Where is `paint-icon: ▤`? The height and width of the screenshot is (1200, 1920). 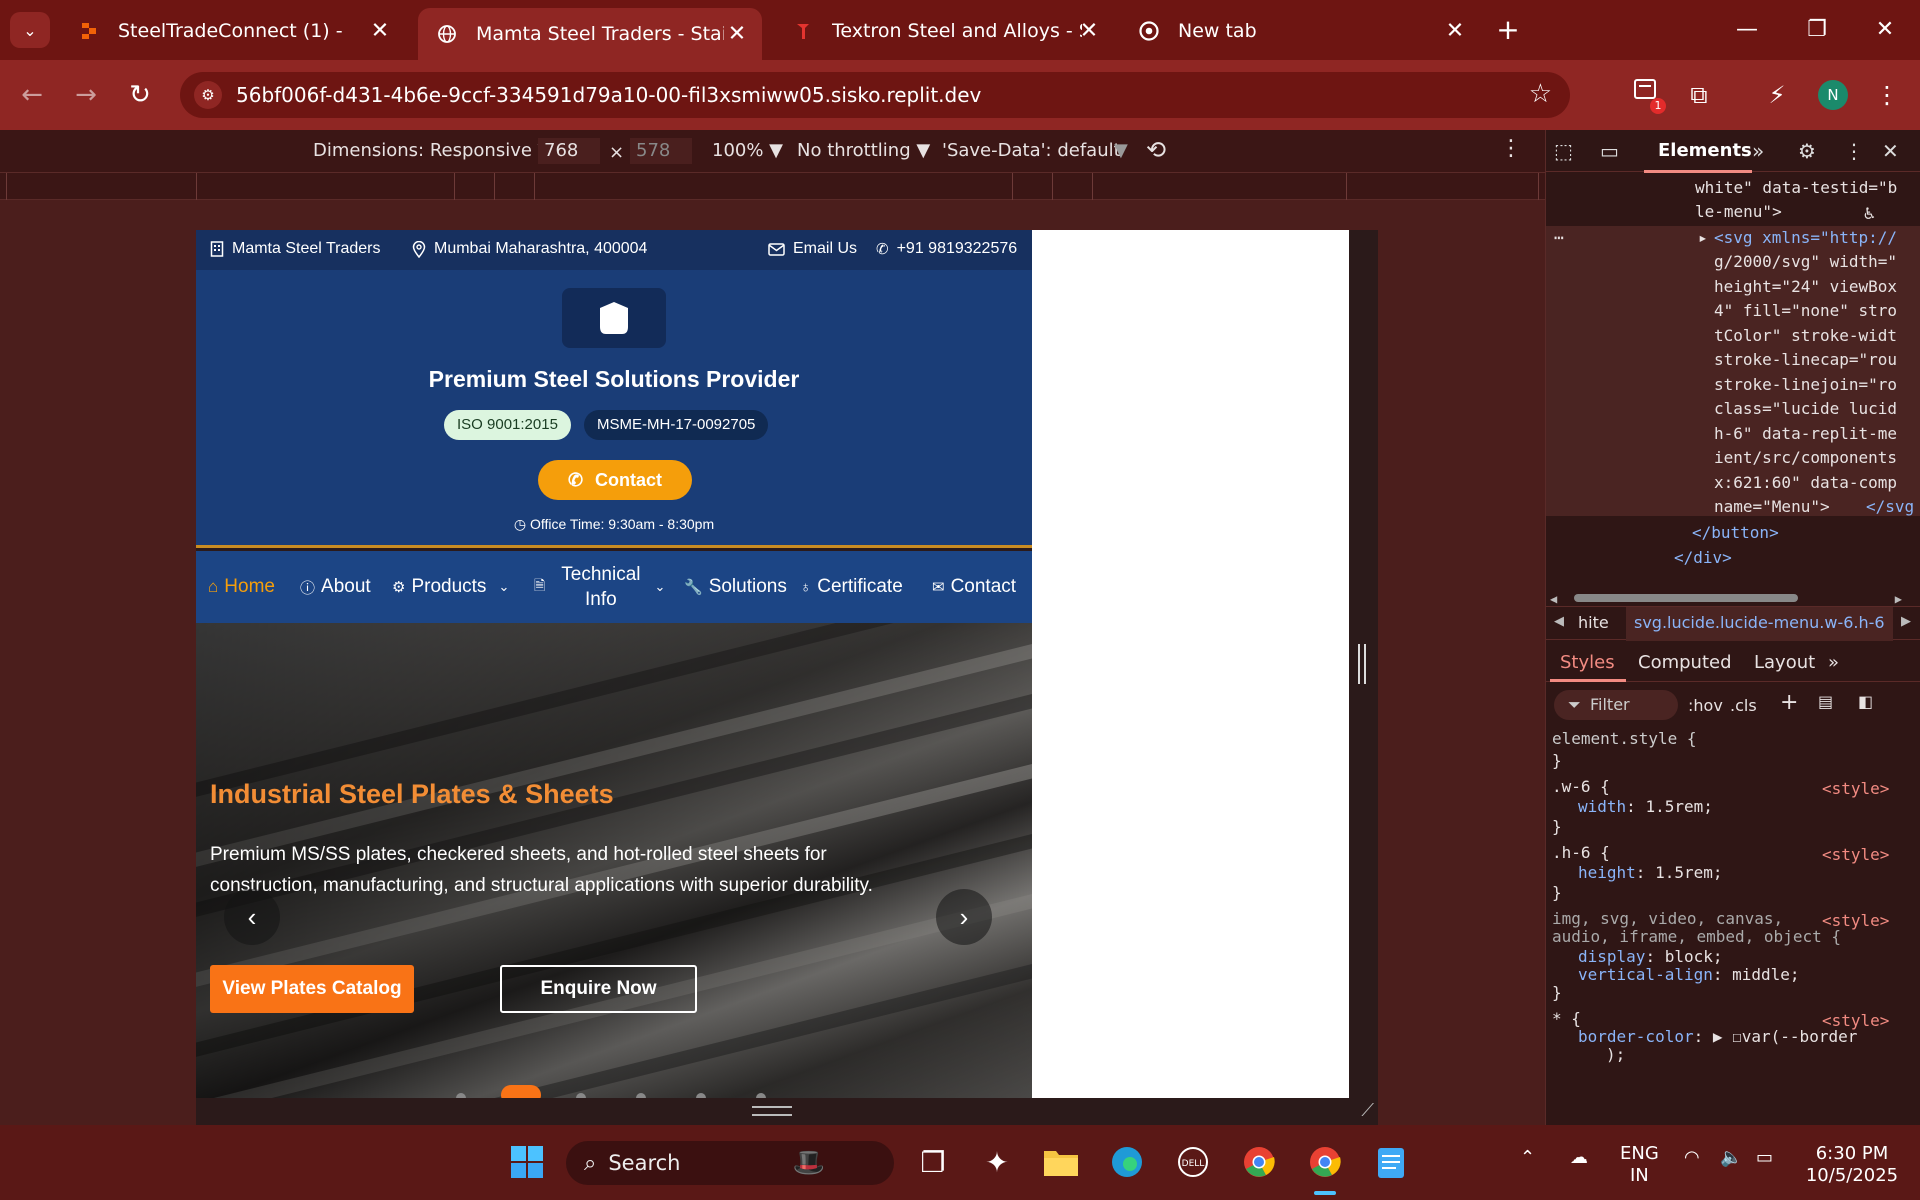
paint-icon: ▤ is located at coordinates (1825, 701).